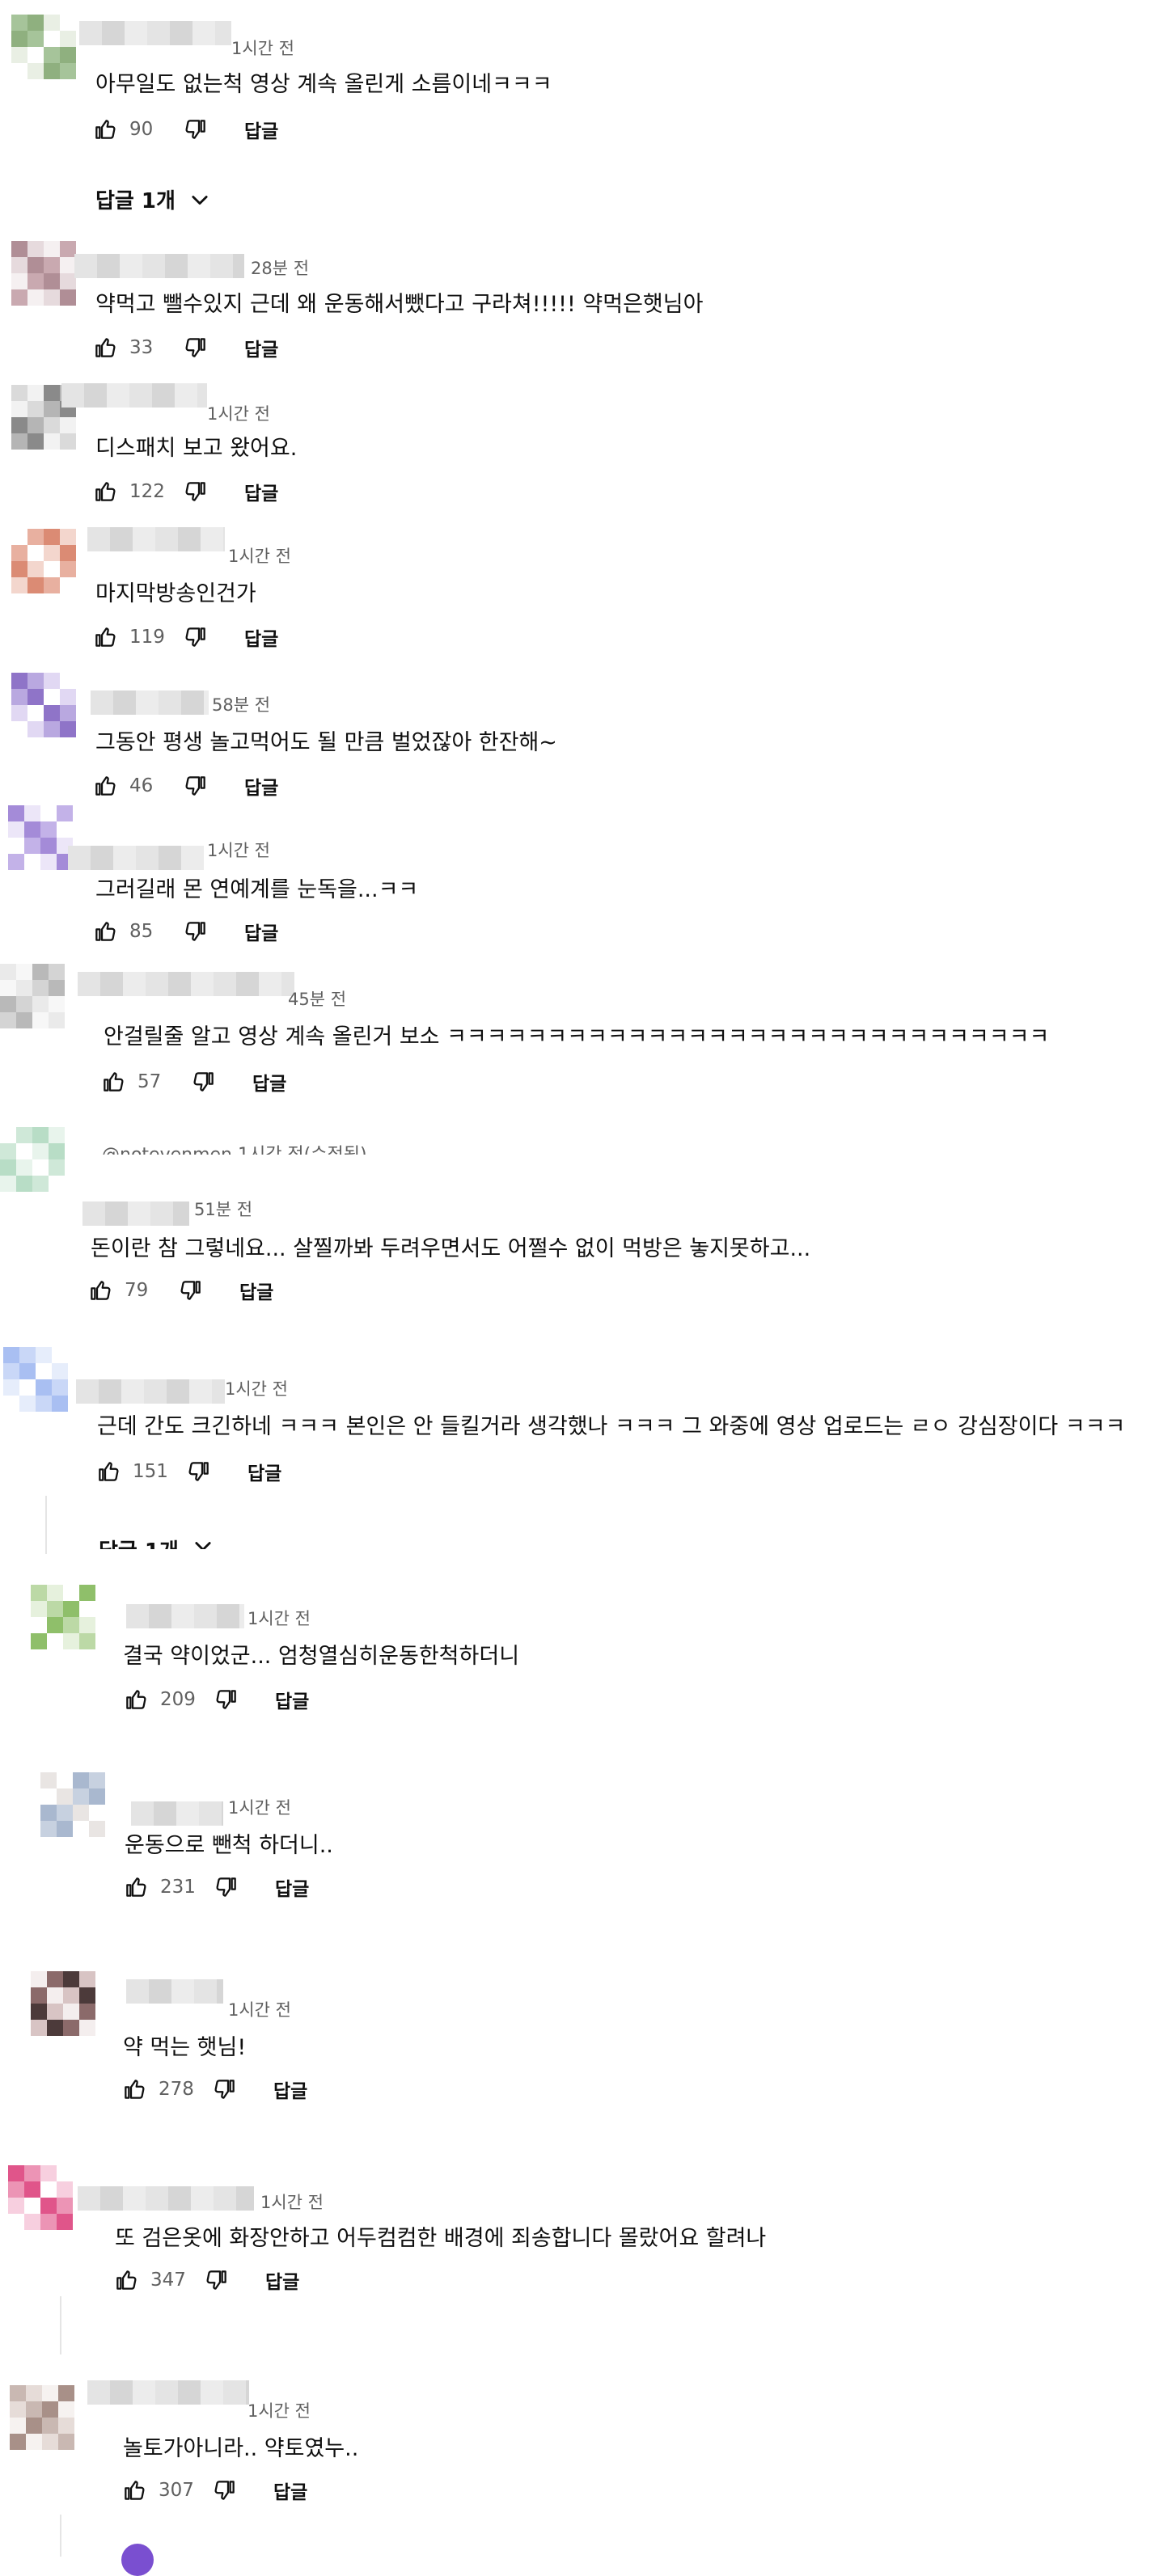 The image size is (1176, 2576). I want to click on chevron-down-icon, so click(203, 1545).